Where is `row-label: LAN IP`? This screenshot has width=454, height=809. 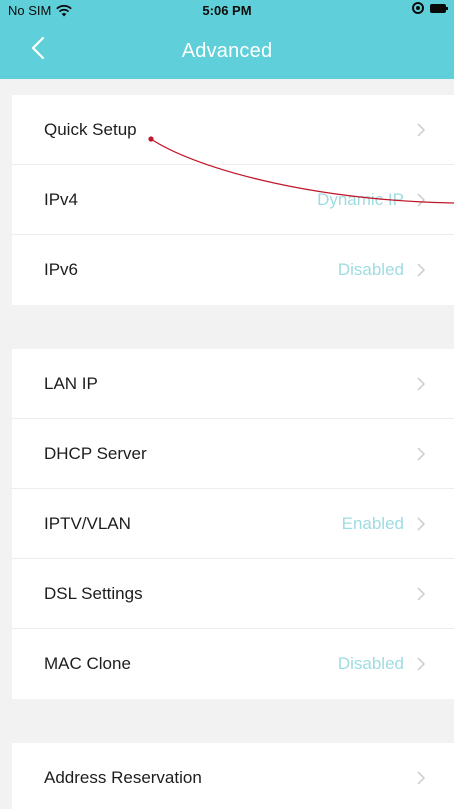 row-label: LAN IP is located at coordinates (71, 383).